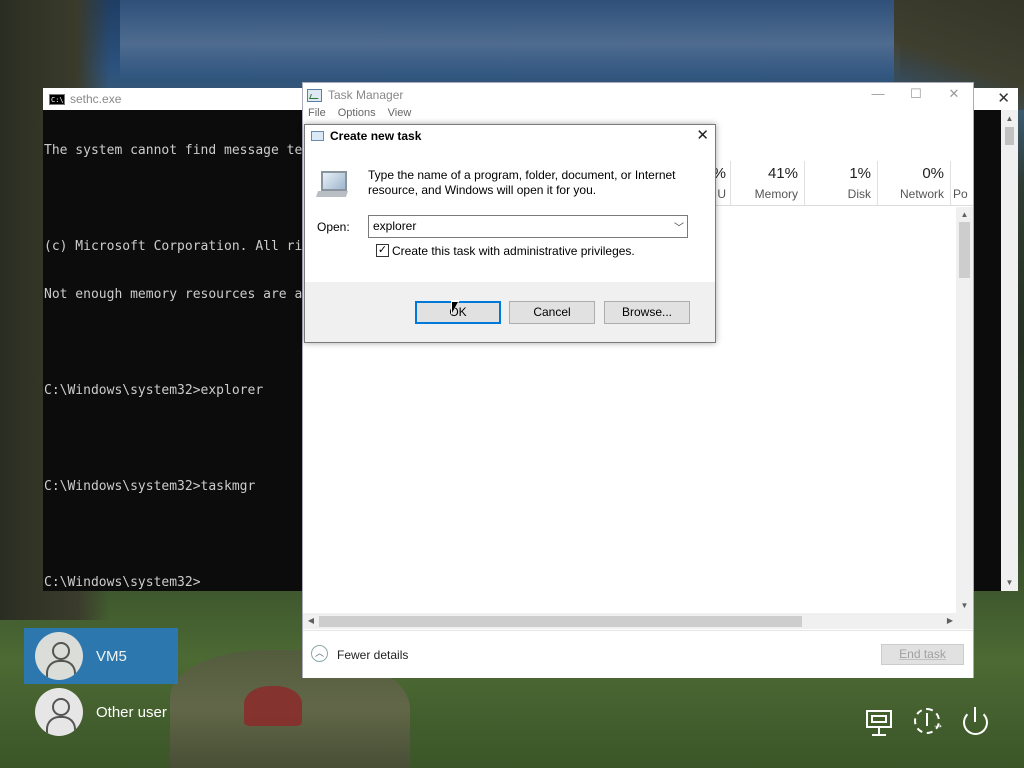  I want to click on process-list-hscroll: ◀ ▶, so click(630, 621).